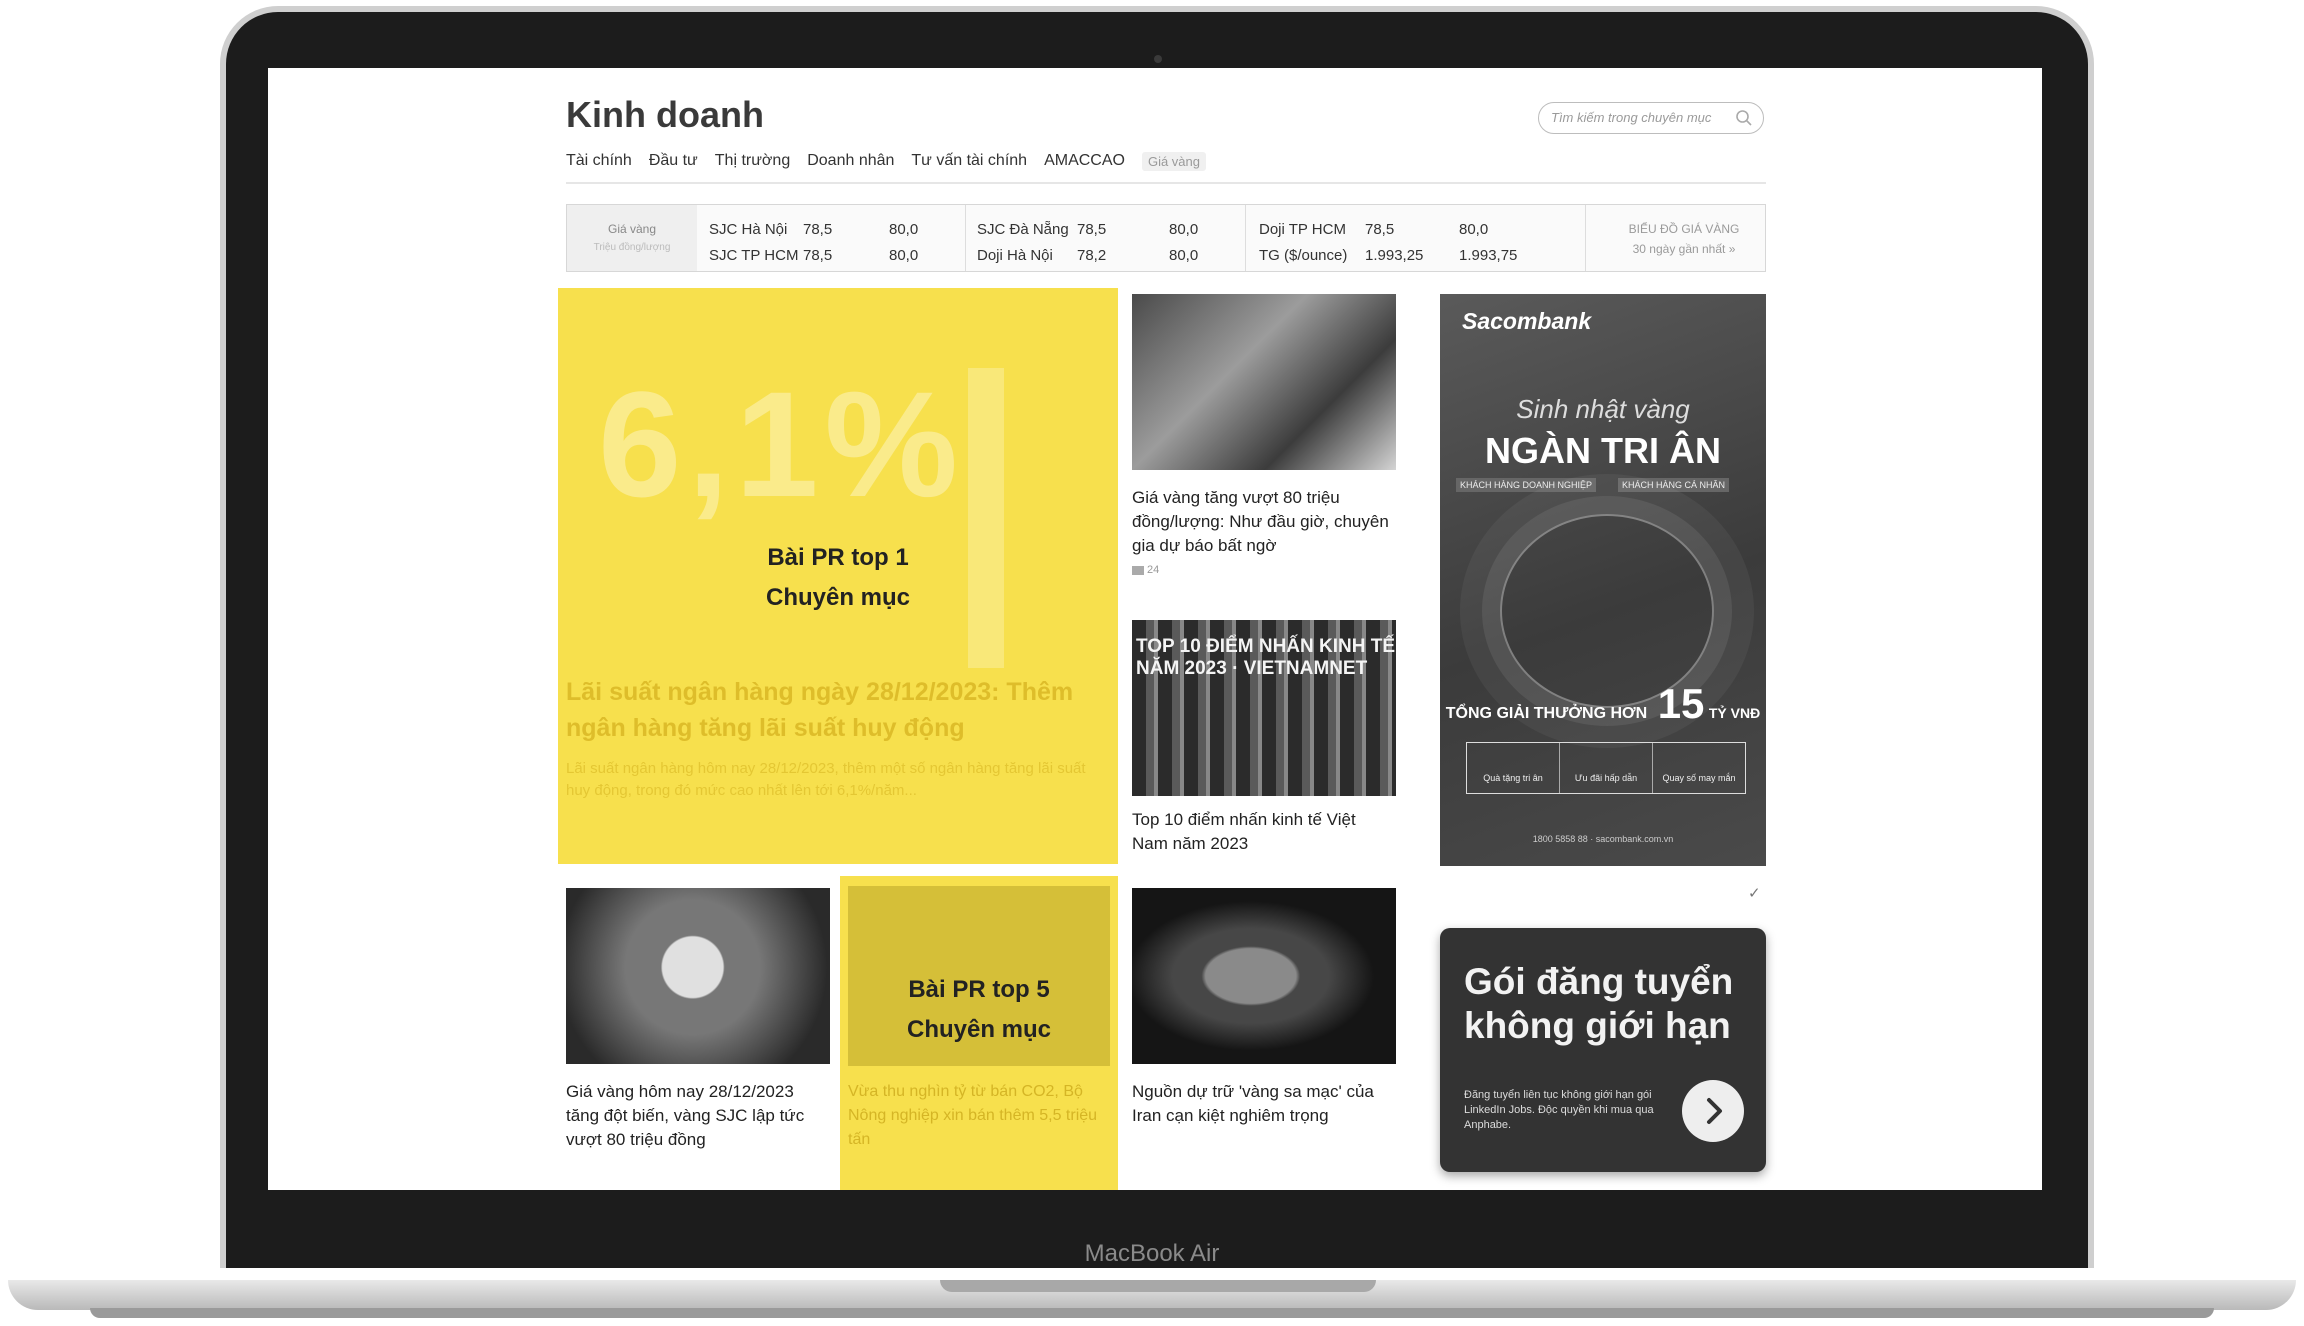  What do you see at coordinates (838, 597) in the screenshot?
I see `pr-top1-label-line2: Chuyên mục` at bounding box center [838, 597].